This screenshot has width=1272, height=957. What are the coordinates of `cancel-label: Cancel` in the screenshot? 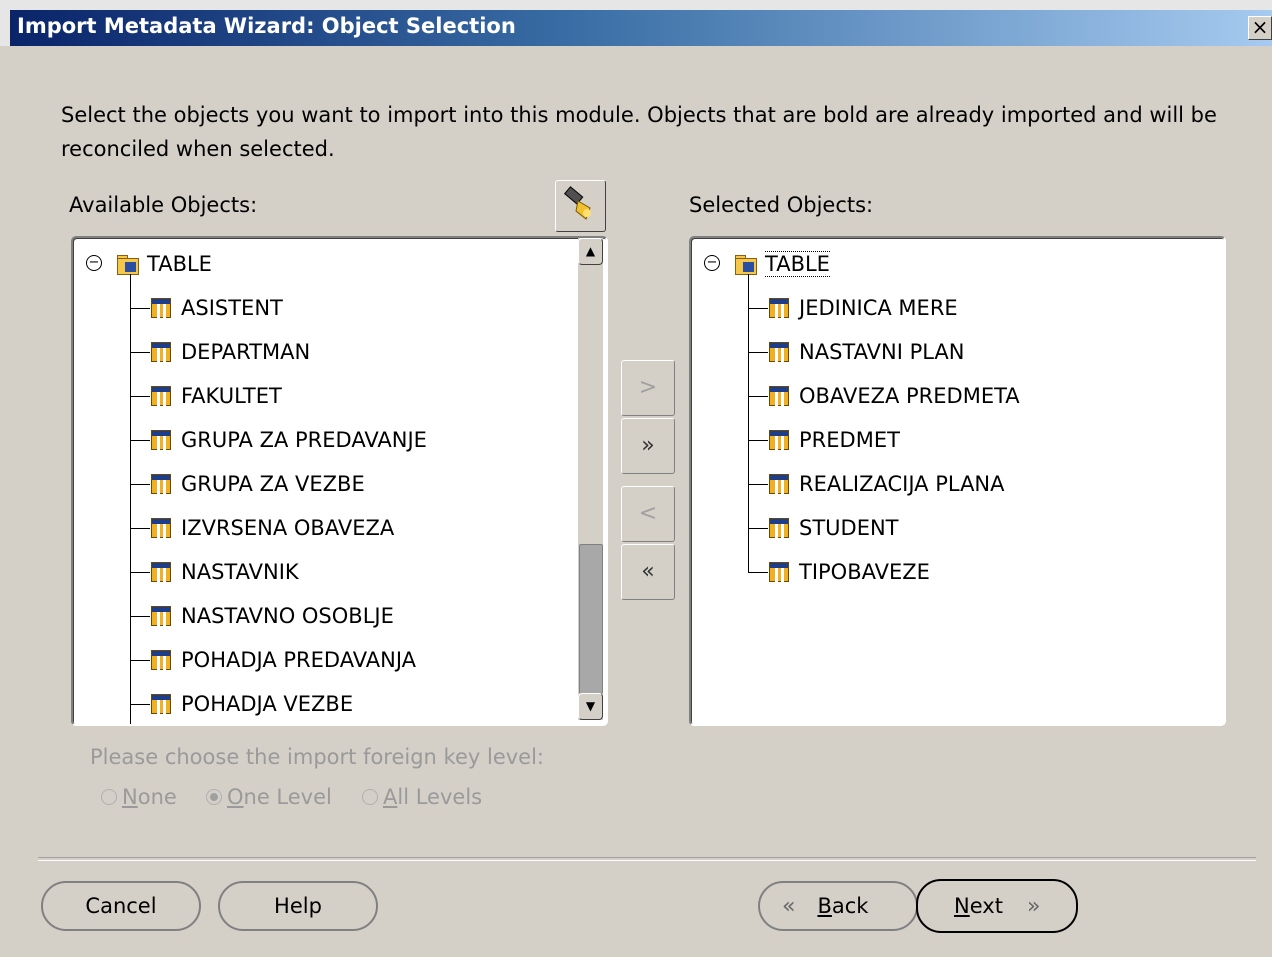 It's located at (121, 906).